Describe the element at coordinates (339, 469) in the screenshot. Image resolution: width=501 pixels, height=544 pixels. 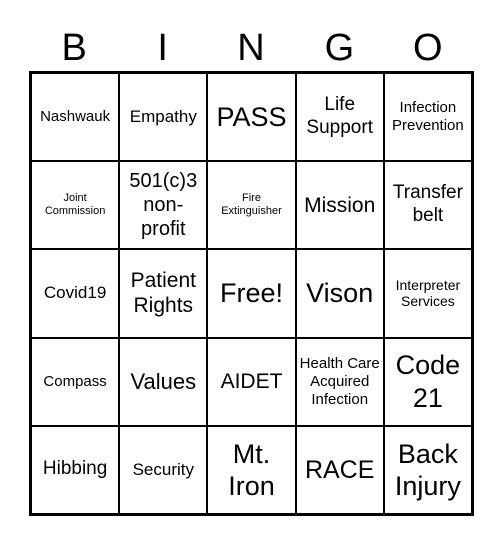
I see `bingo-cell: RACE` at that location.